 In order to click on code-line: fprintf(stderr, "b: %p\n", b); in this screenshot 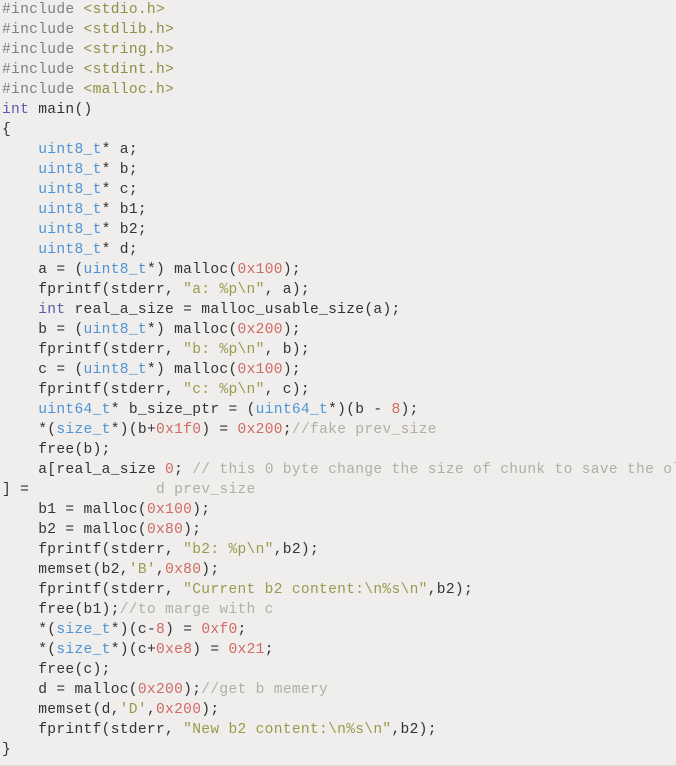, I will do `click(338, 350)`.